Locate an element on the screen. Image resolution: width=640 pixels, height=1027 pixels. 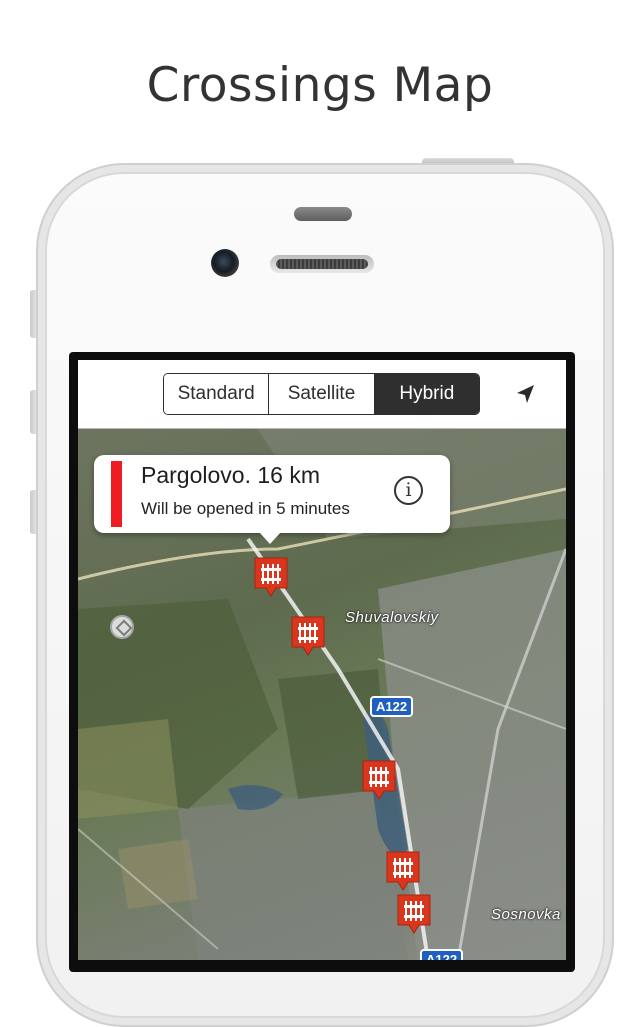
proximity-sensor is located at coordinates (323, 214).